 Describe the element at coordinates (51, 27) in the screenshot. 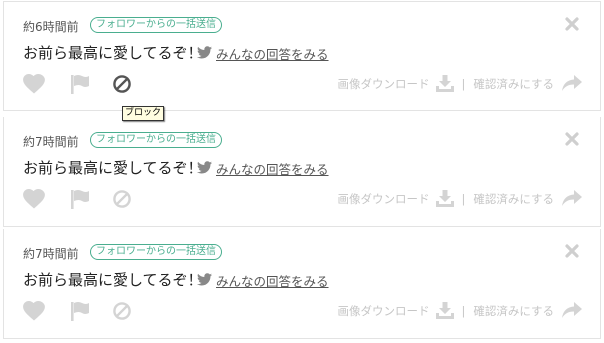

I see `post-time: 約6時間前` at that location.